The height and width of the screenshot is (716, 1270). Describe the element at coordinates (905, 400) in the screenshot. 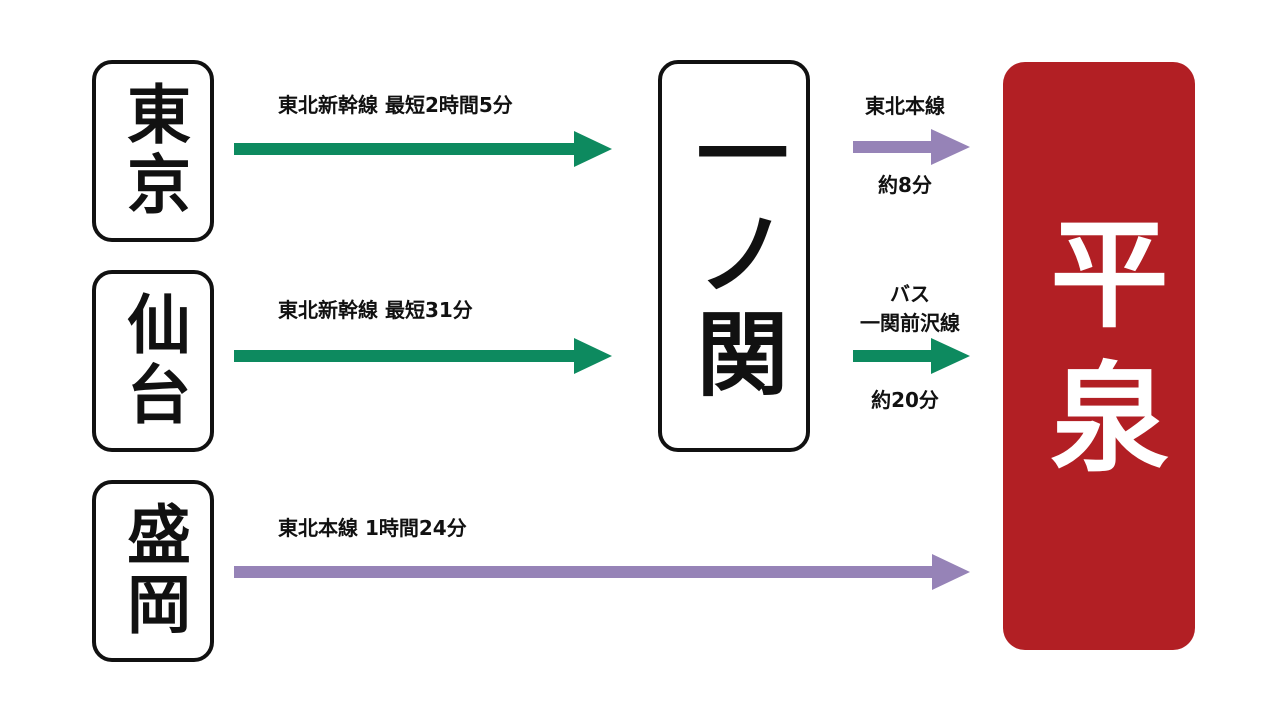

I see `route-ichinoseki-bus-time: 約20分` at that location.